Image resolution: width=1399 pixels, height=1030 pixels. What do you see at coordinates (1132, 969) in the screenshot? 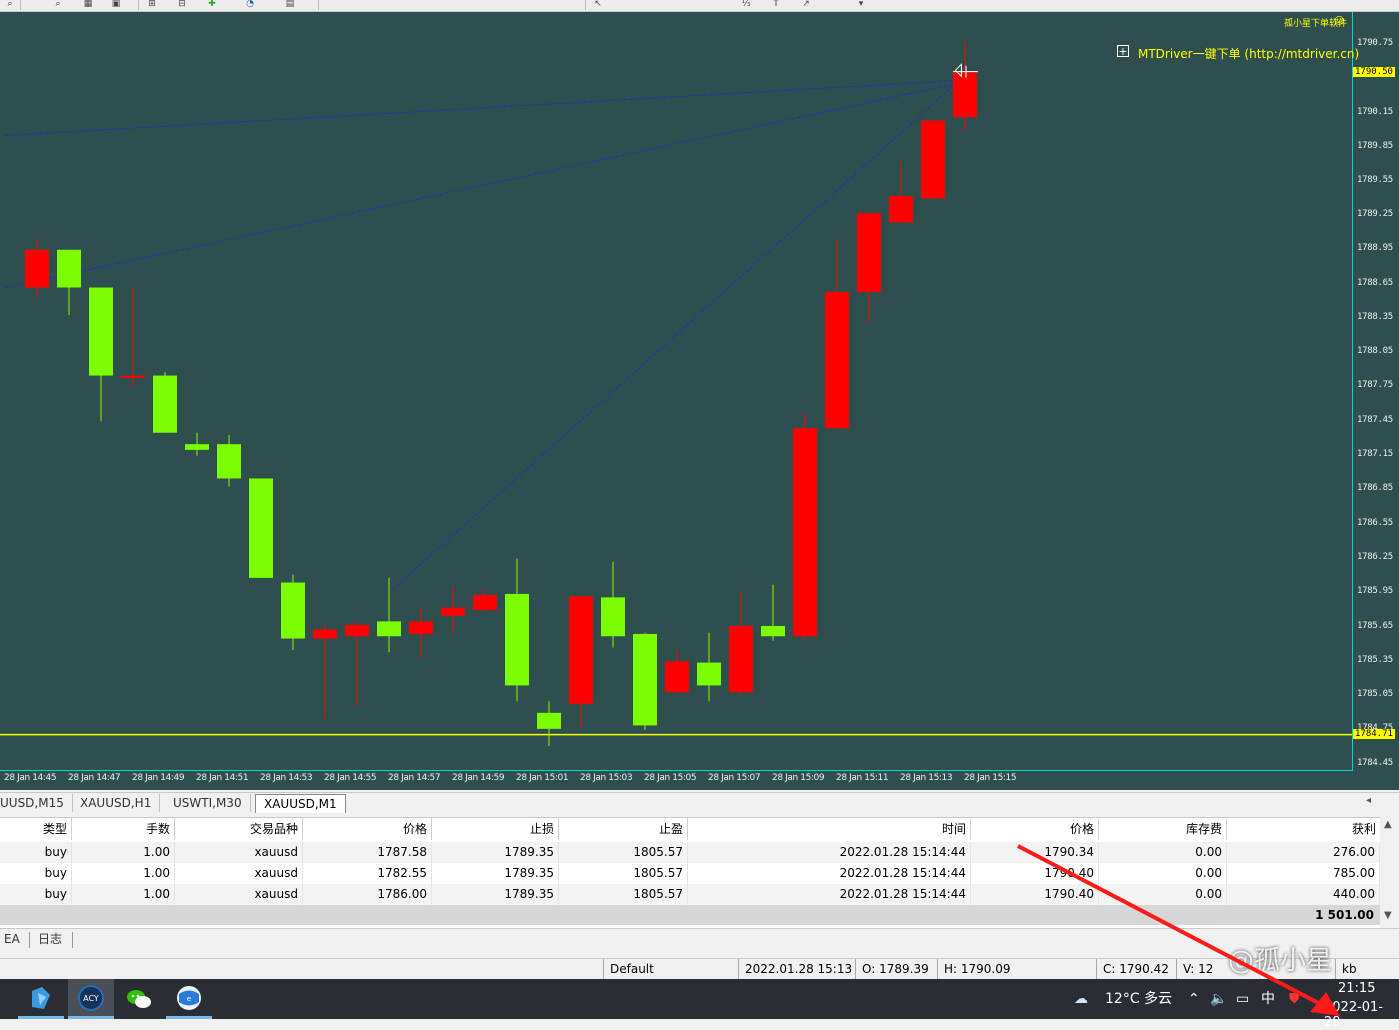
I see `status-close: C: 1790.42` at bounding box center [1132, 969].